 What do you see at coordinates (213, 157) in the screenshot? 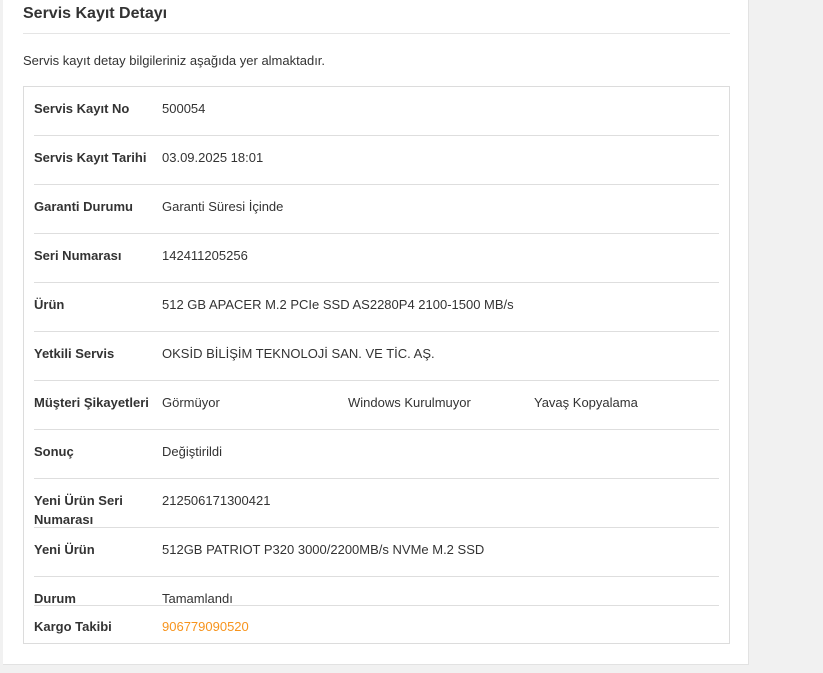
I see `record-date-value: 03.09.2025 18:01` at bounding box center [213, 157].